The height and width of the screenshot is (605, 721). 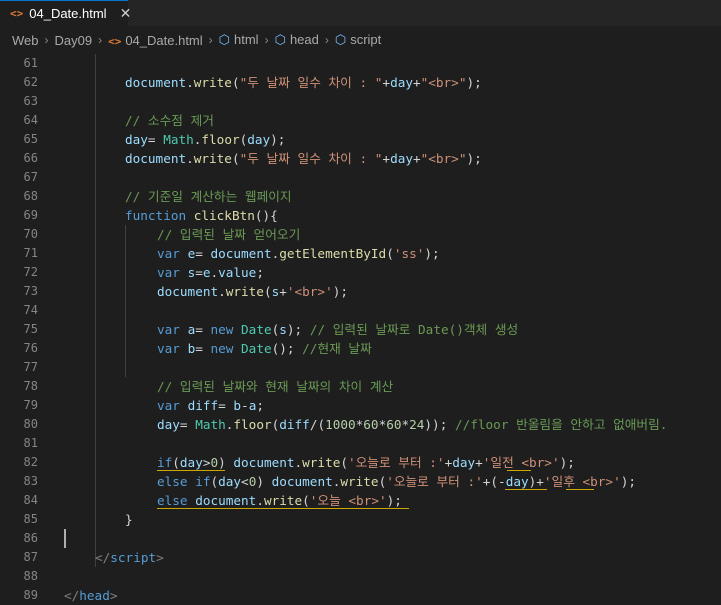 I want to click on breadcrumb-label: Day09, so click(x=73, y=40).